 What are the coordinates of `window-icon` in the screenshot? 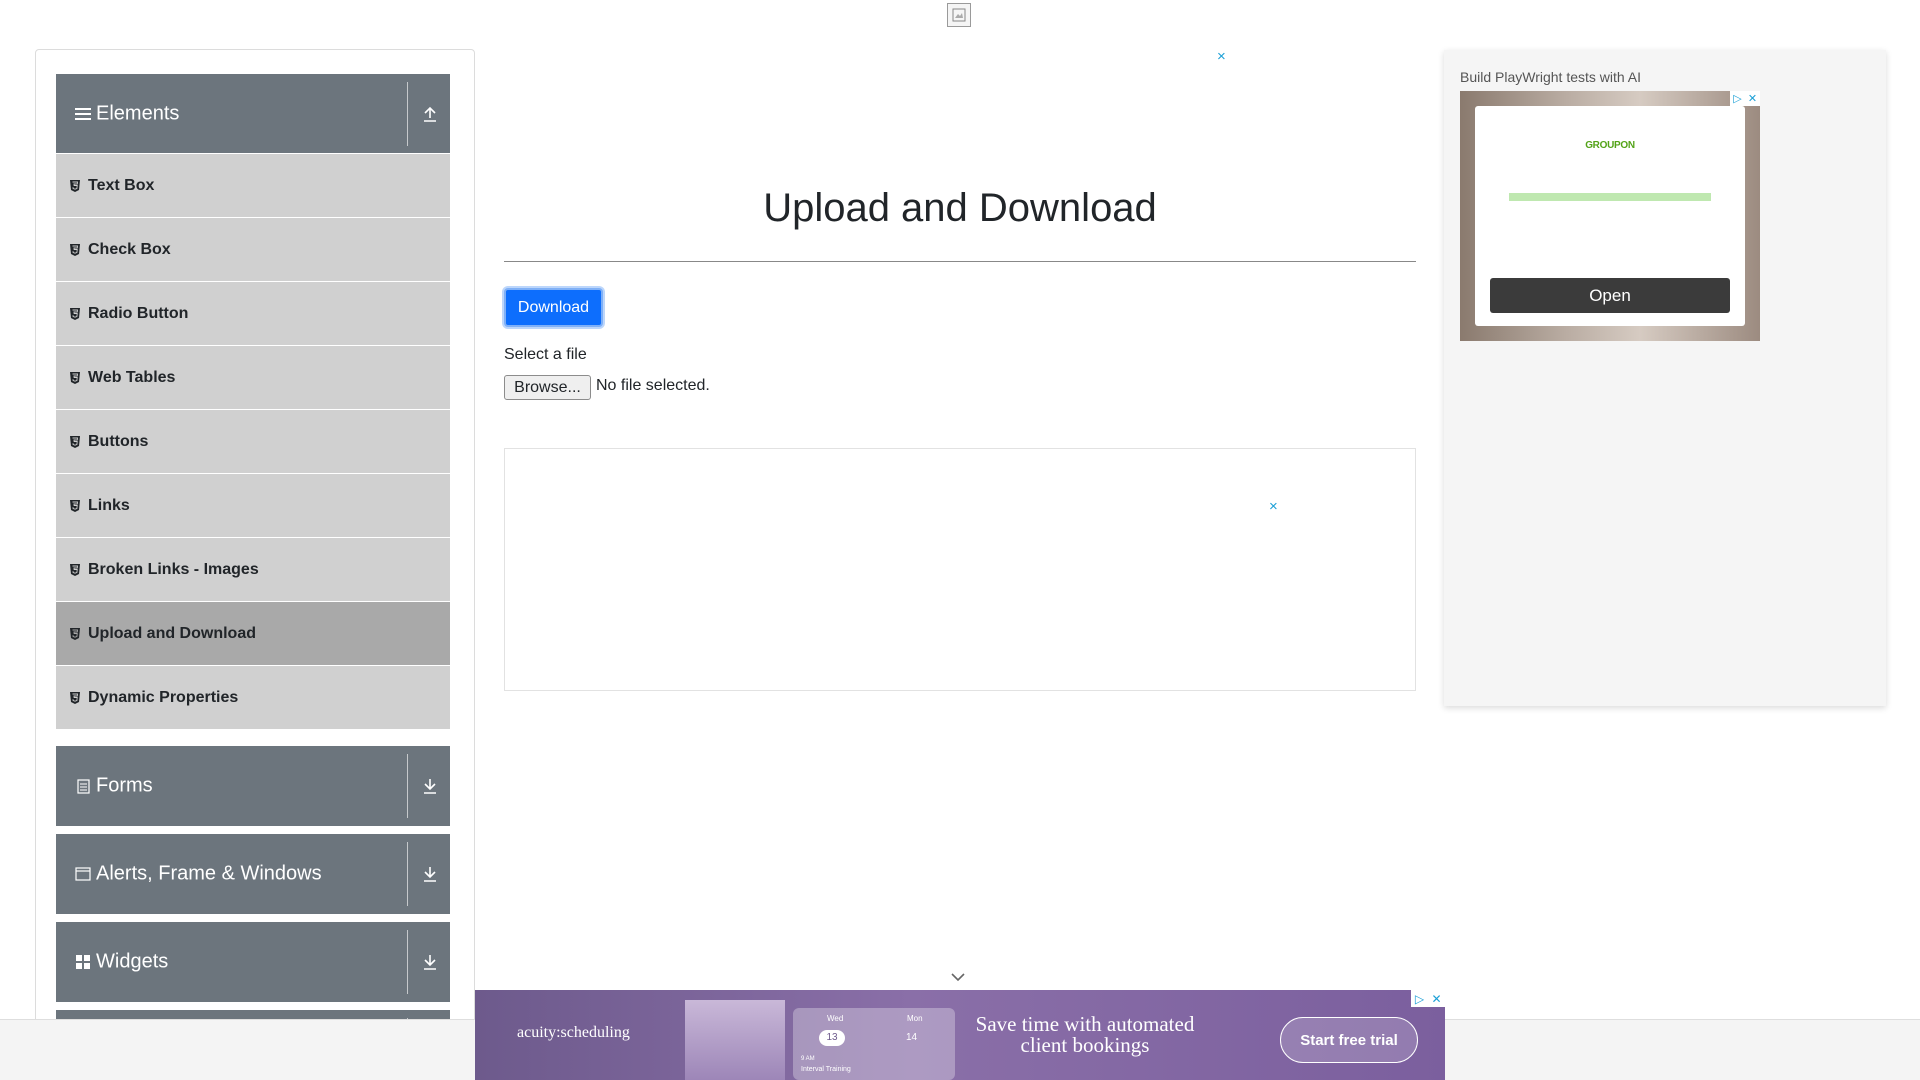 It's located at (83, 874).